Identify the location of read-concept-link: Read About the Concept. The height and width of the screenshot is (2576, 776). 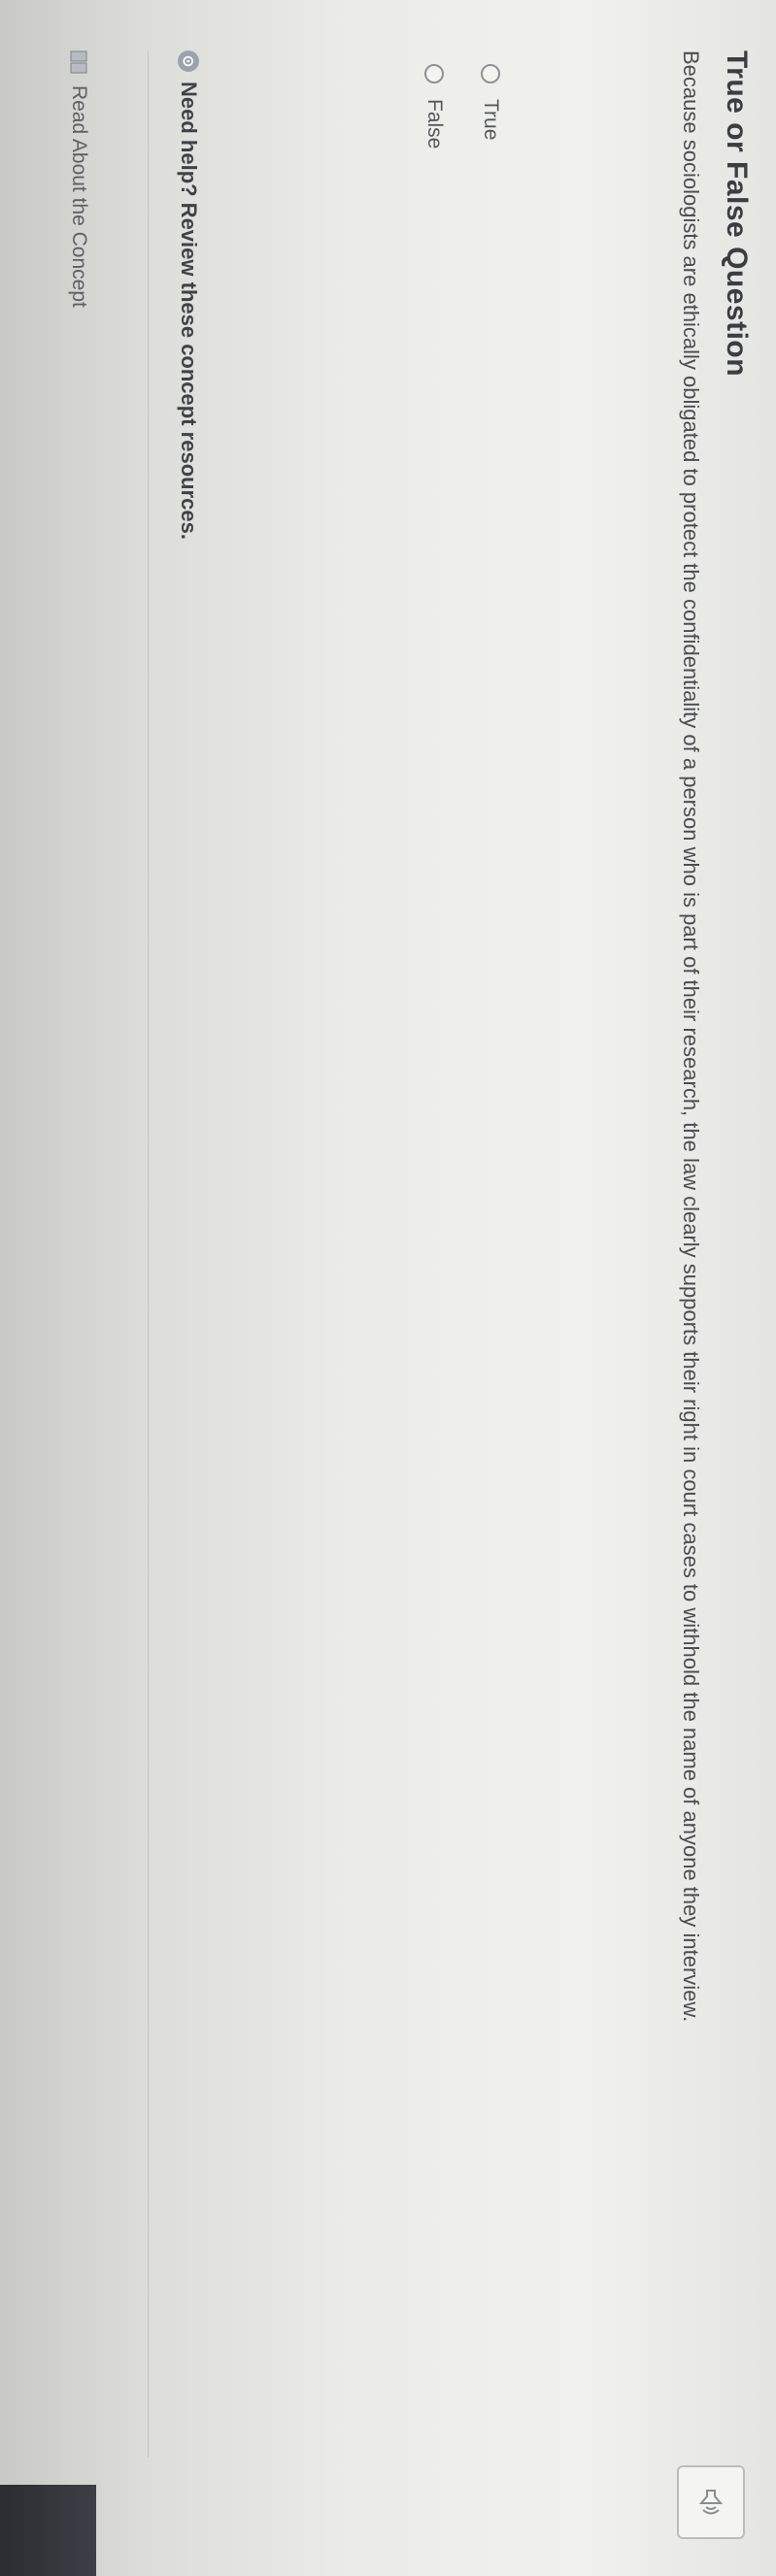
(78, 179).